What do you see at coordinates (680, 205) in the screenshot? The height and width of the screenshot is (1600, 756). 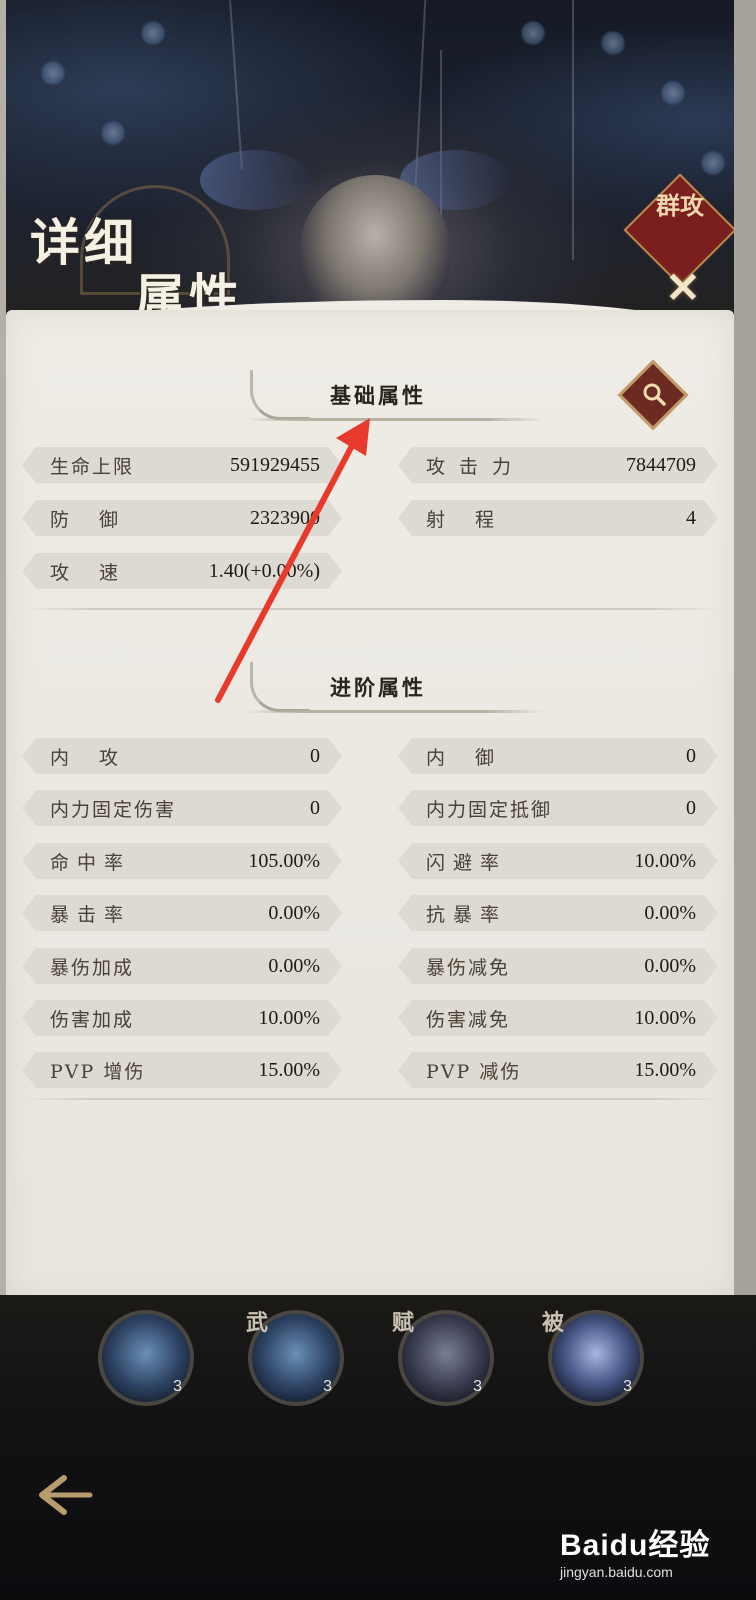 I see `attack-type-label: 群攻` at bounding box center [680, 205].